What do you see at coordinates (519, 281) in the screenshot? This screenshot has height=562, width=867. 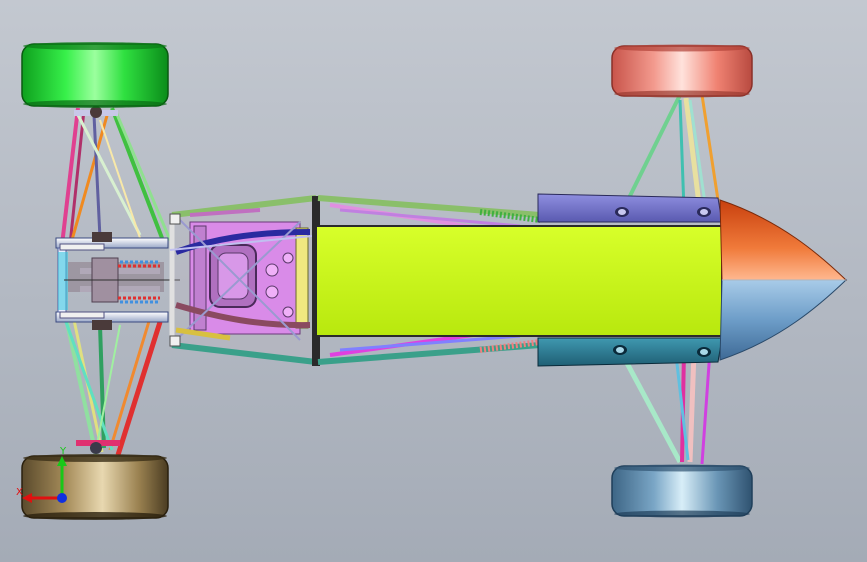 I see `cockpit-floor-panel` at bounding box center [519, 281].